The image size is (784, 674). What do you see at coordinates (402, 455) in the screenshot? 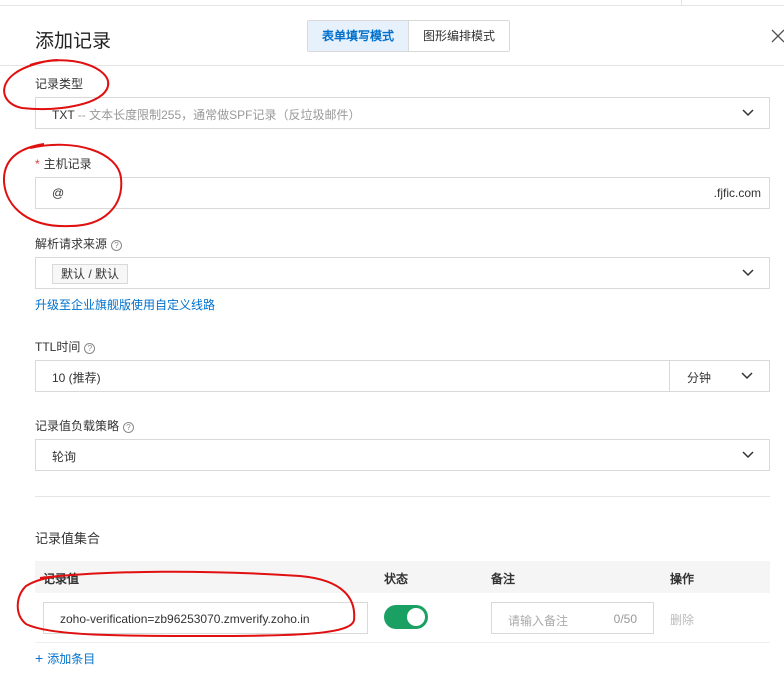
I see `strategy-select: 轮询` at bounding box center [402, 455].